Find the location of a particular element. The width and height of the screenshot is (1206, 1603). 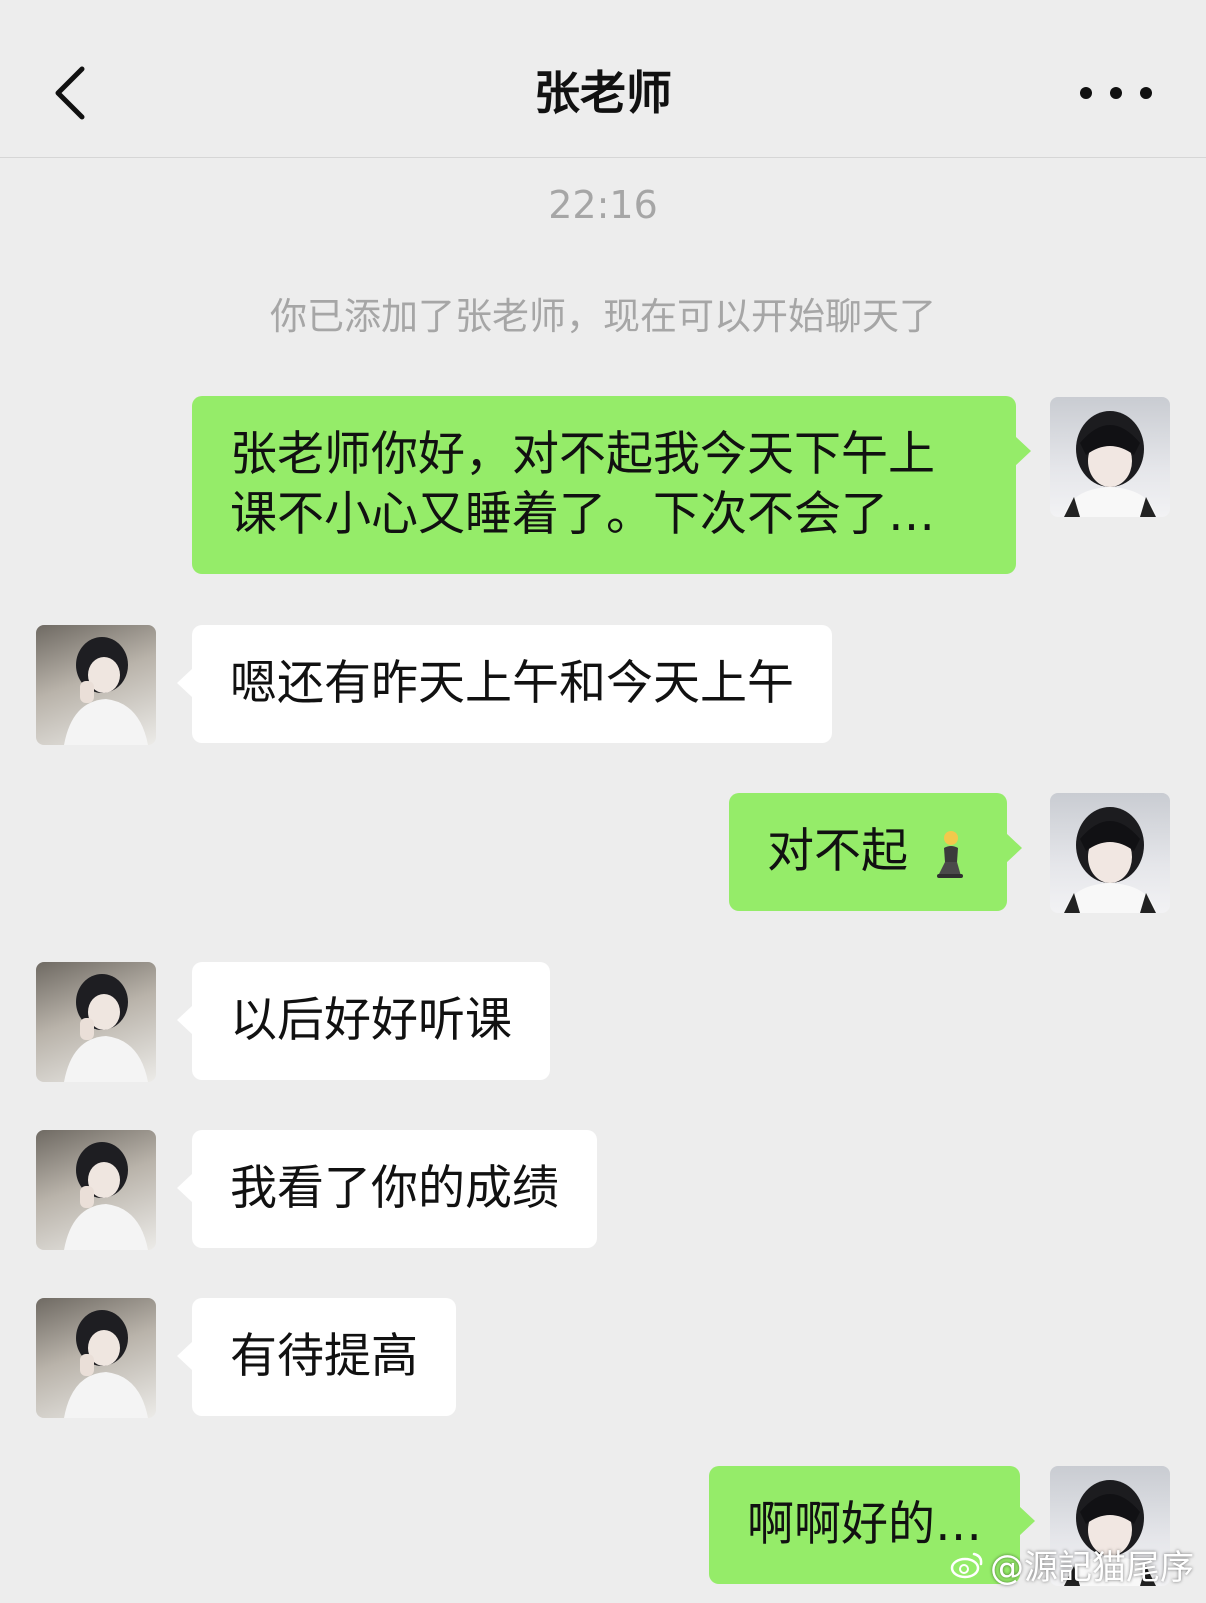

message-bubble-teacher: 有待提高 is located at coordinates (316, 1357).